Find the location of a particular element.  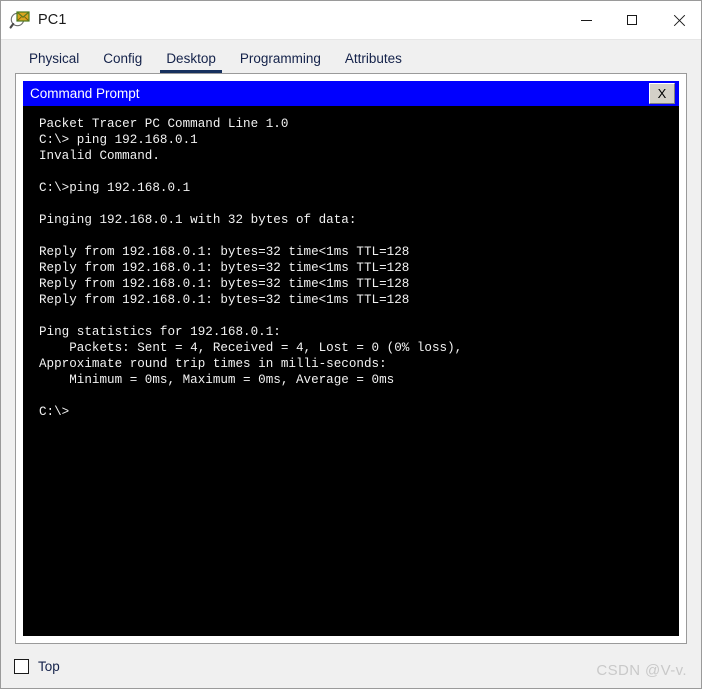

tab-attributes-label: Attributes is located at coordinates (373, 58).